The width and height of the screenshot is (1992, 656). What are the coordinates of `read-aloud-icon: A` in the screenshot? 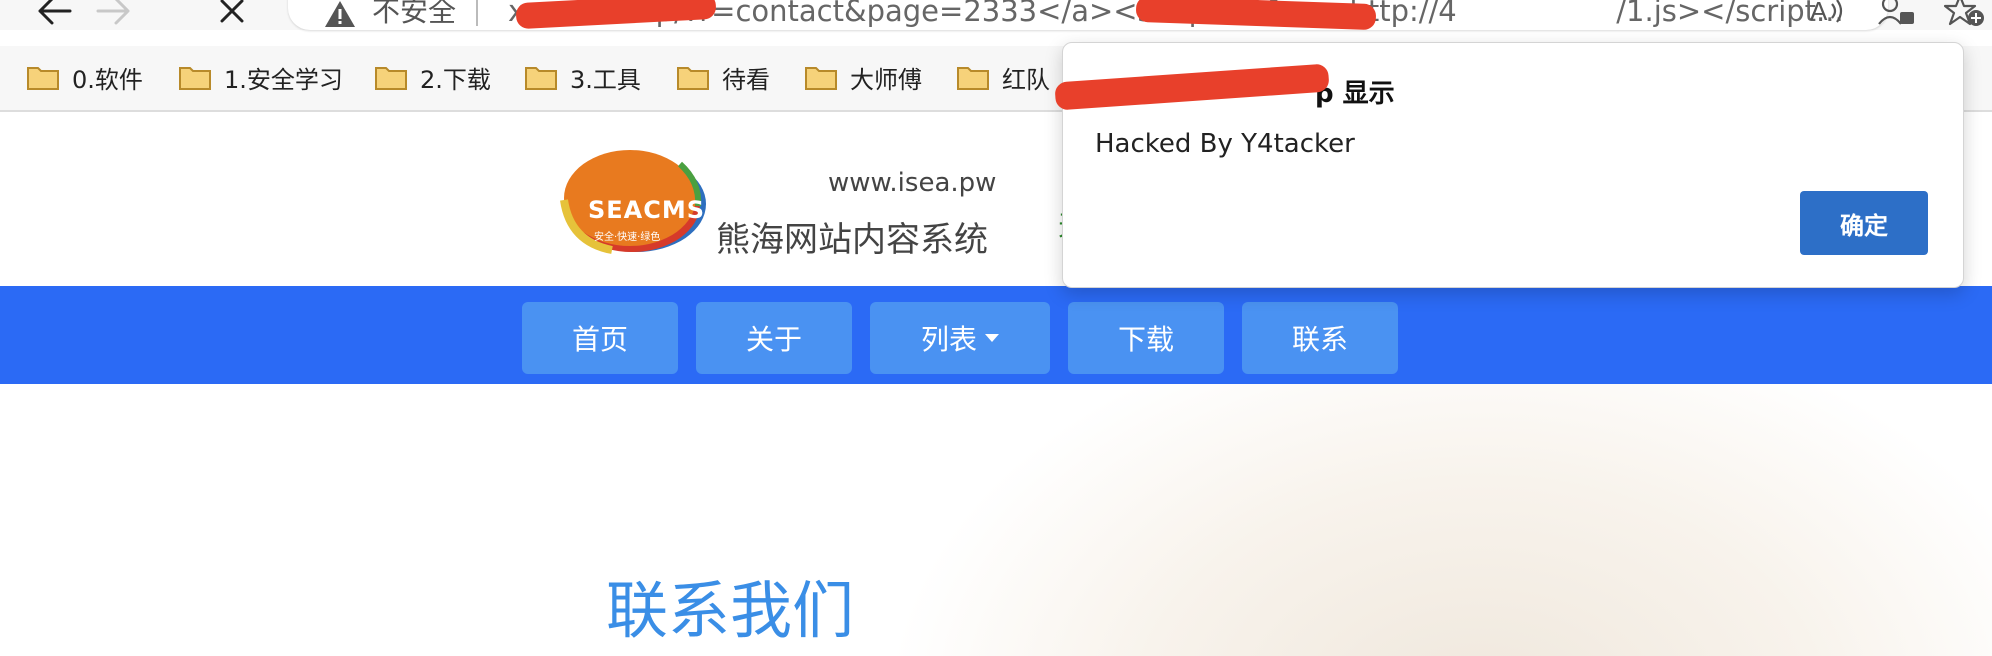 It's located at (1826, 13).